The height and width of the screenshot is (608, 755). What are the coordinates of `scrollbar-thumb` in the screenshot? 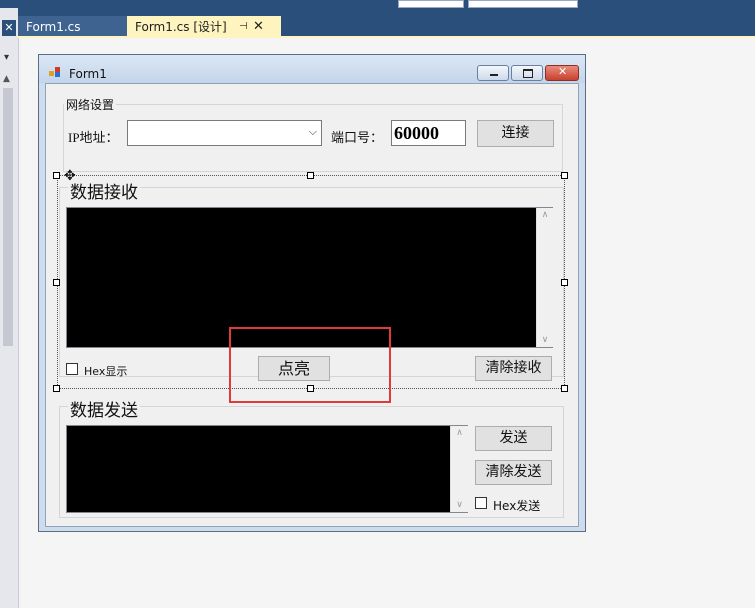 It's located at (8, 217).